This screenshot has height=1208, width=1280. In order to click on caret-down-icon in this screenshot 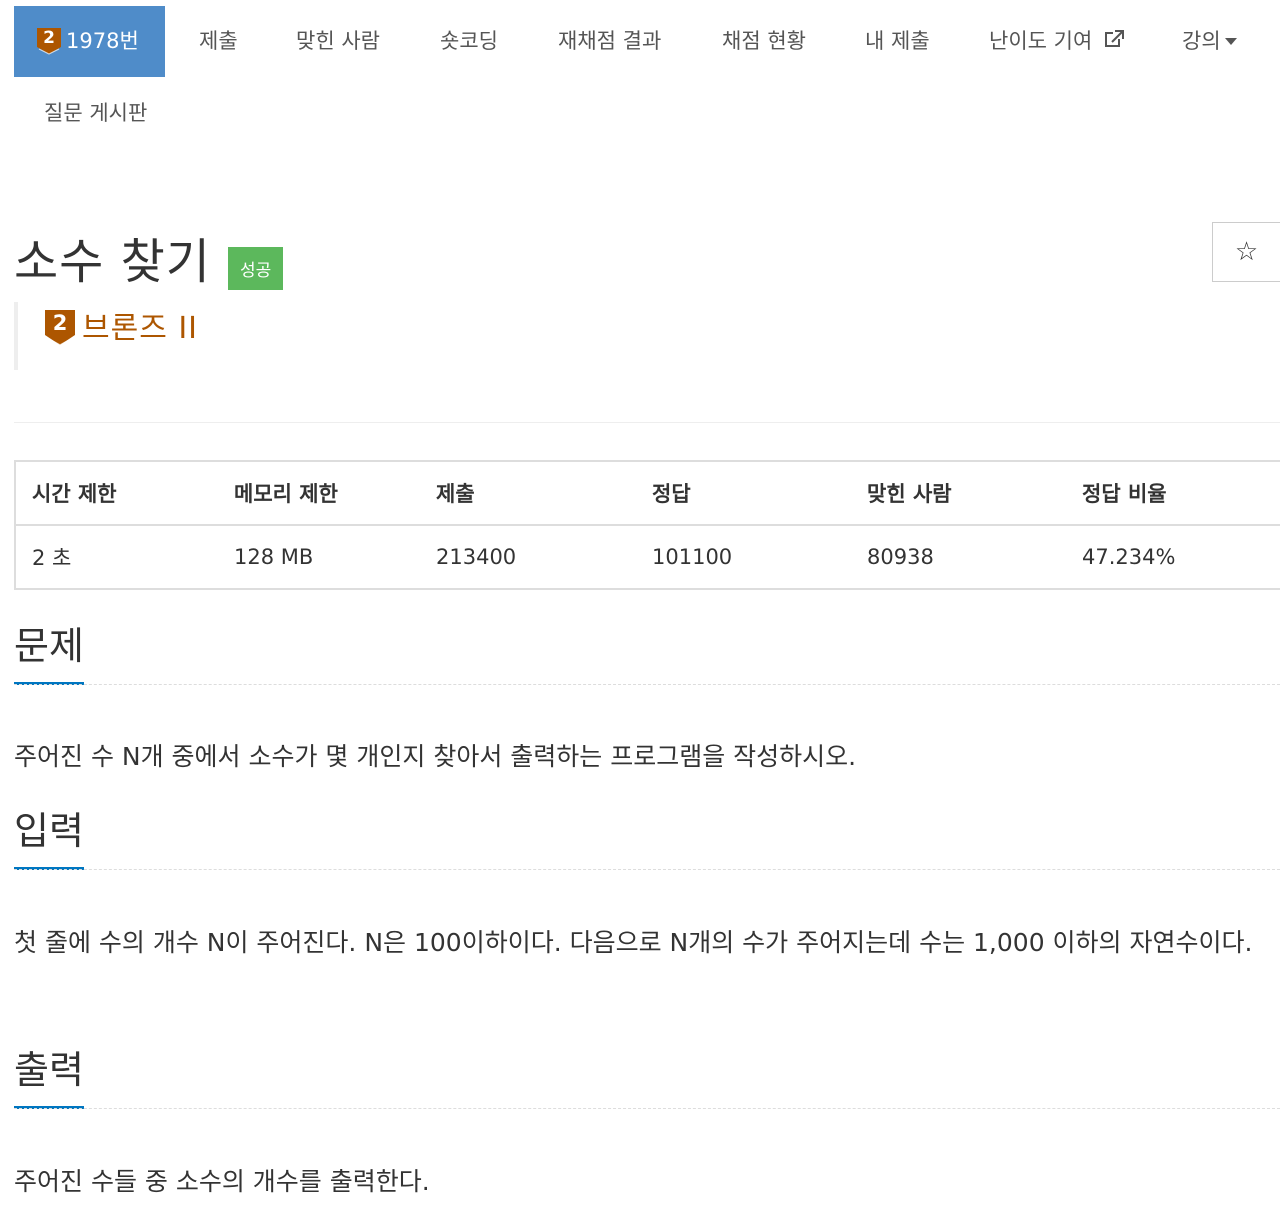, I will do `click(1230, 41)`.